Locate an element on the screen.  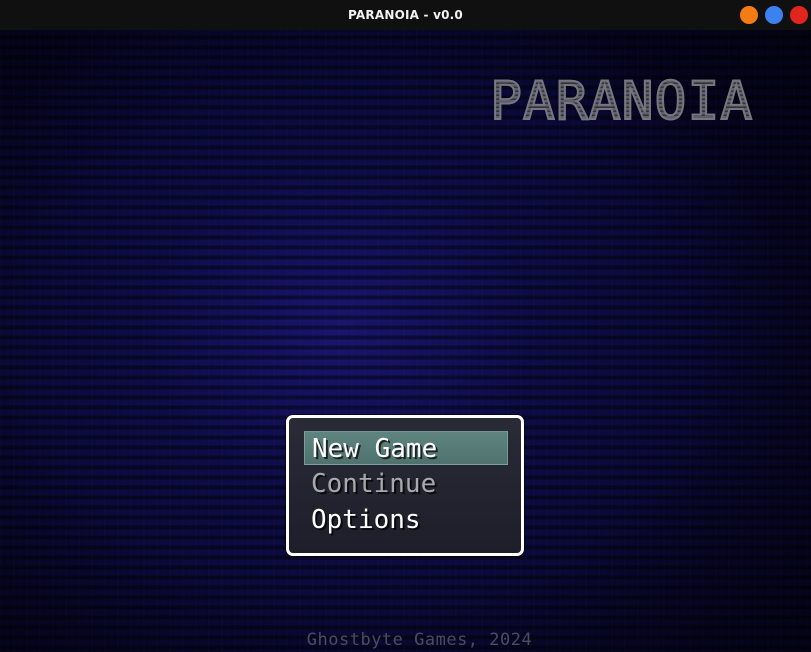
close-button is located at coordinates (799, 15).